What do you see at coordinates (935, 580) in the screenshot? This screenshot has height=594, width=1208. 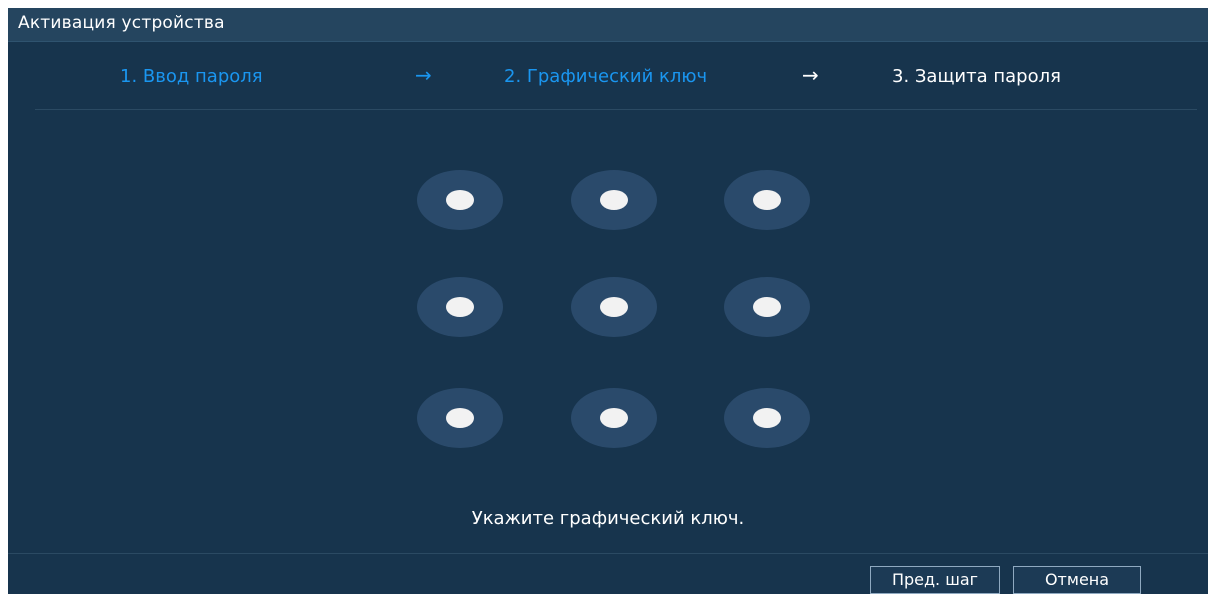 I see `prev-step-button: Пред. шаг` at bounding box center [935, 580].